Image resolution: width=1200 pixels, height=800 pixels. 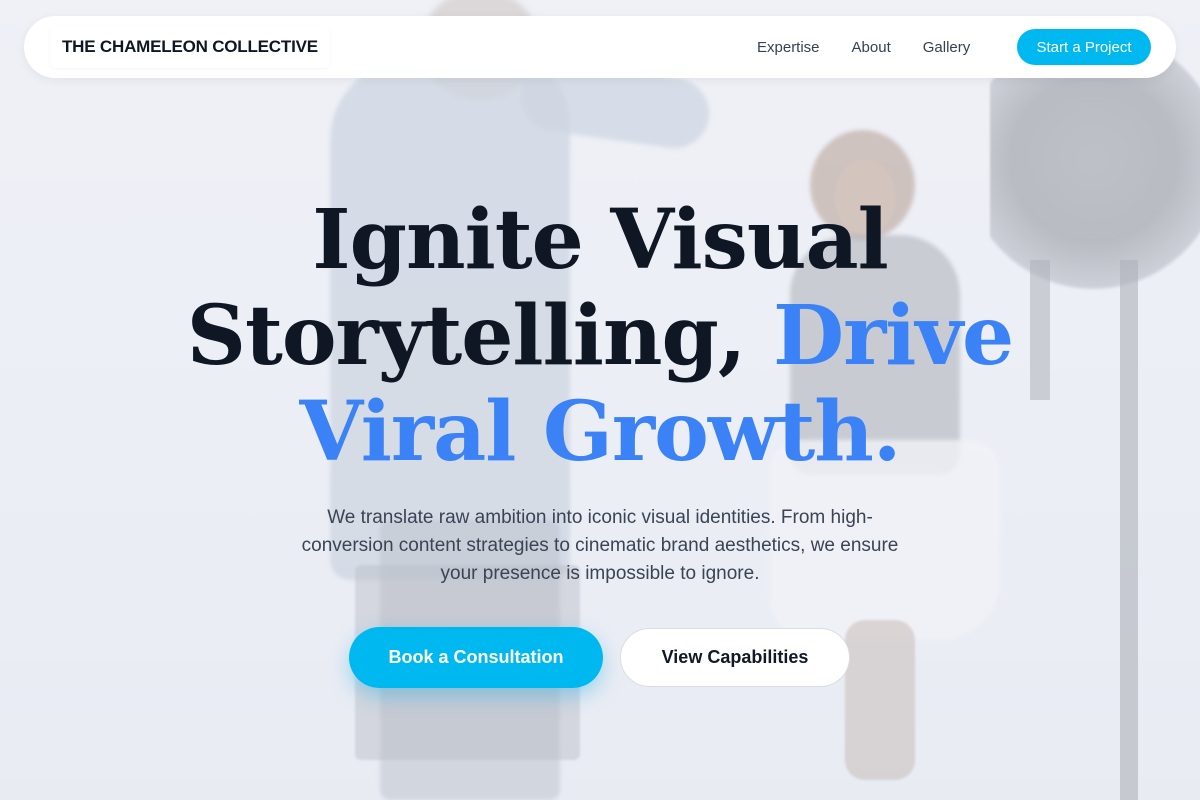 I want to click on headline-line-2-accent: Drive, so click(x=893, y=336).